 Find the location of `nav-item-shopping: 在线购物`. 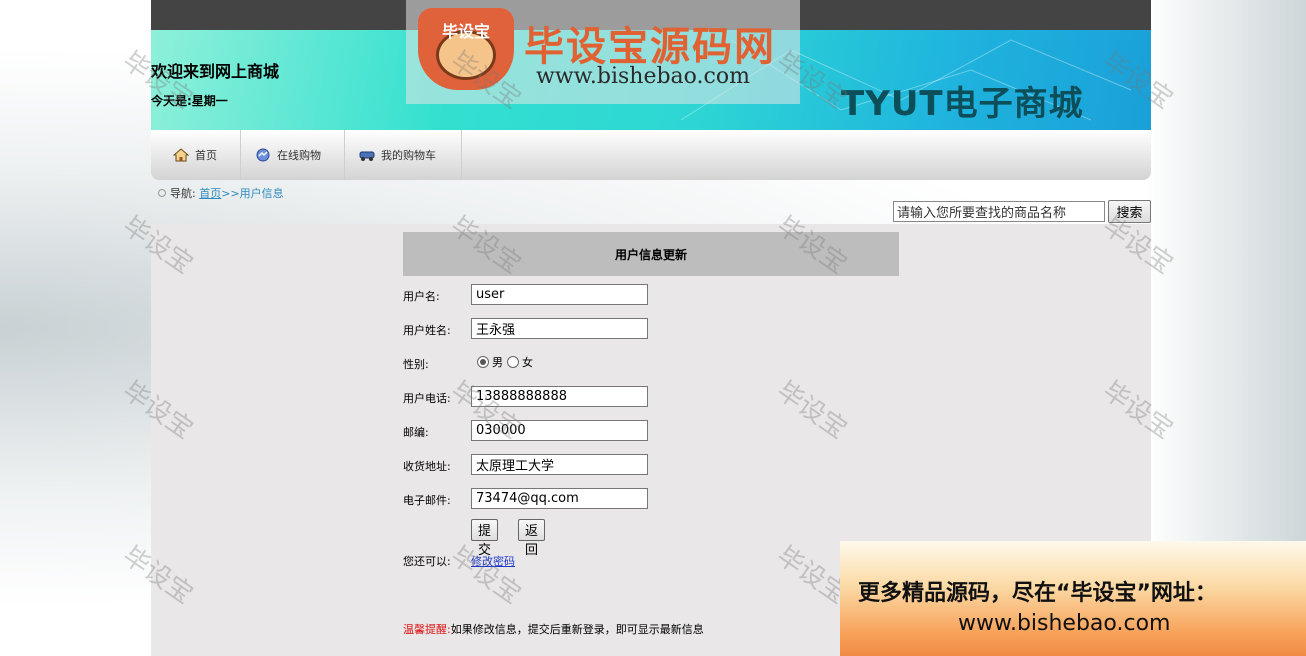

nav-item-shopping: 在线购物 is located at coordinates (293, 155).